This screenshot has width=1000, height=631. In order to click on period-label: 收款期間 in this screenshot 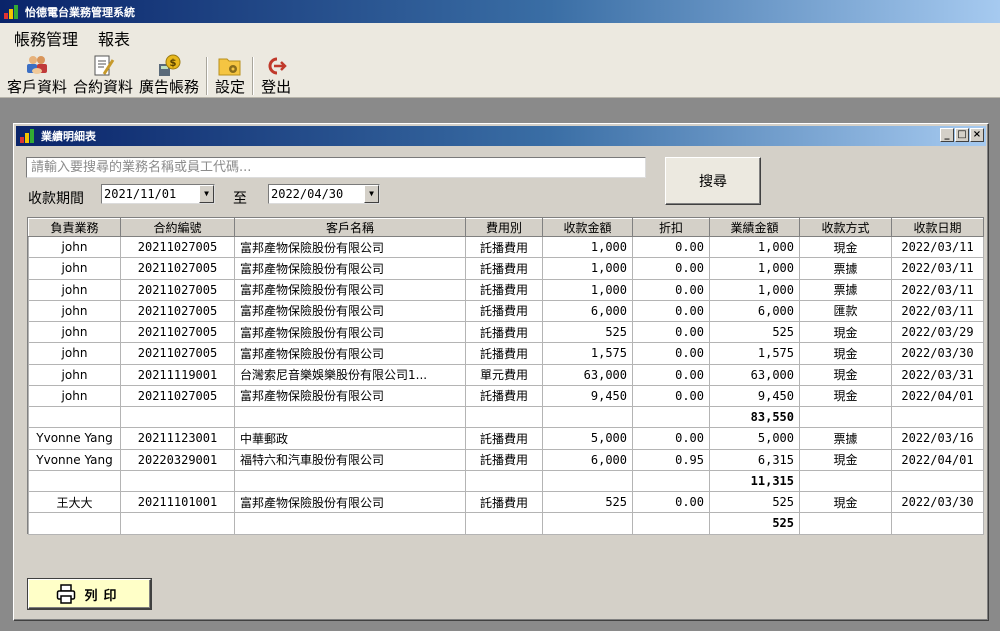, I will do `click(56, 199)`.